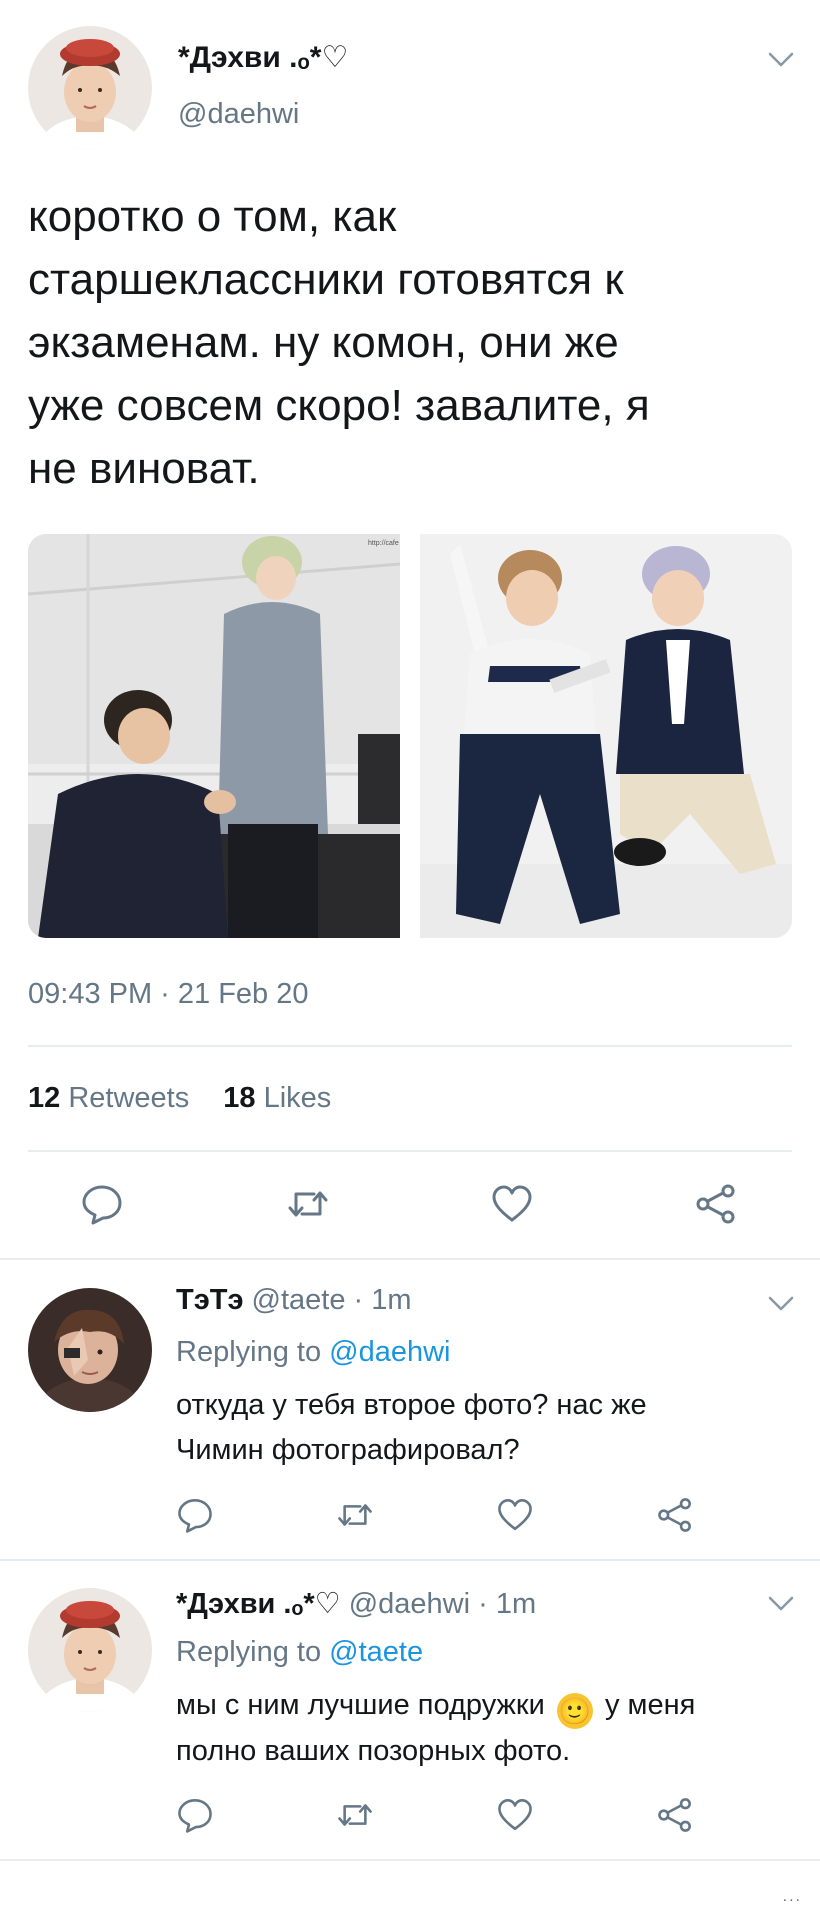 This screenshot has height=1920, width=820. Describe the element at coordinates (129, 1098) in the screenshot. I see `retweets-label: Retweets` at that location.